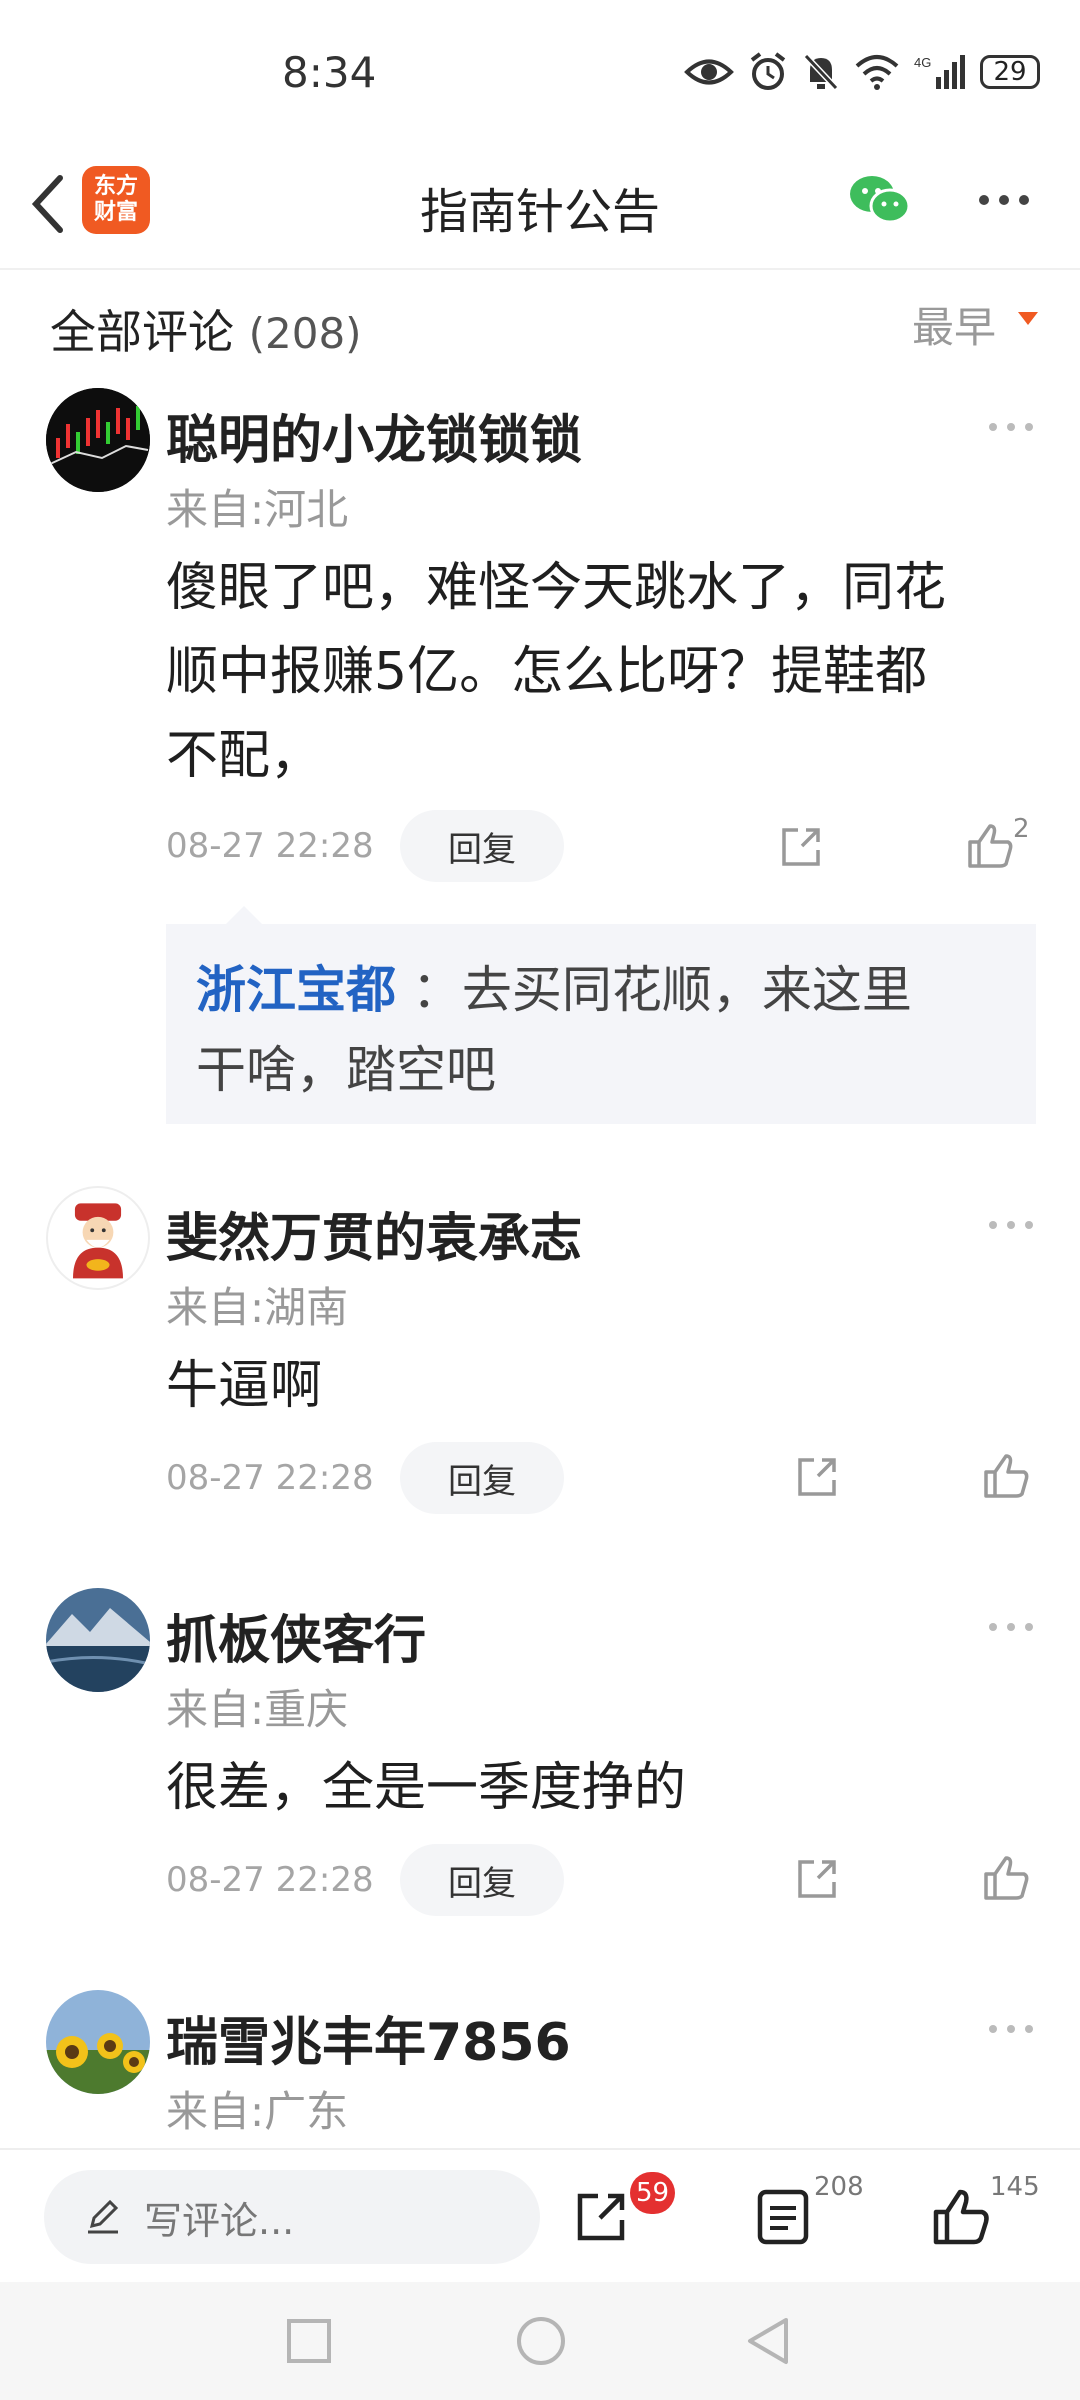  Describe the element at coordinates (768, 71) in the screenshot. I see `alarm-icon` at that location.